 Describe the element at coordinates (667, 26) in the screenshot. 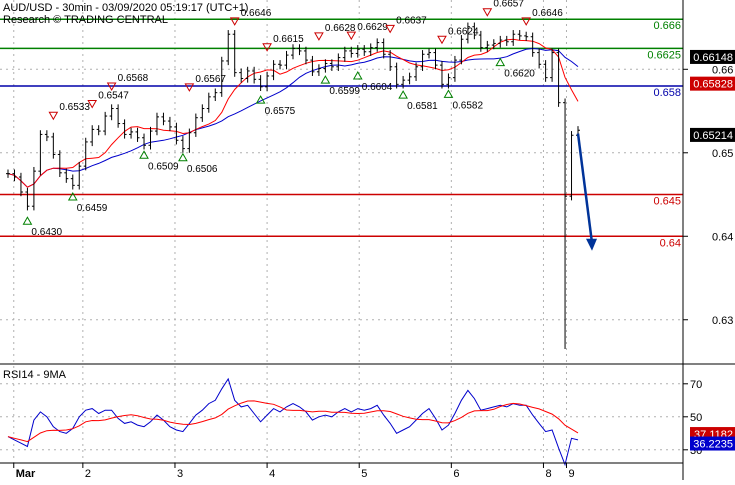

I see `level-label: 0.666` at that location.